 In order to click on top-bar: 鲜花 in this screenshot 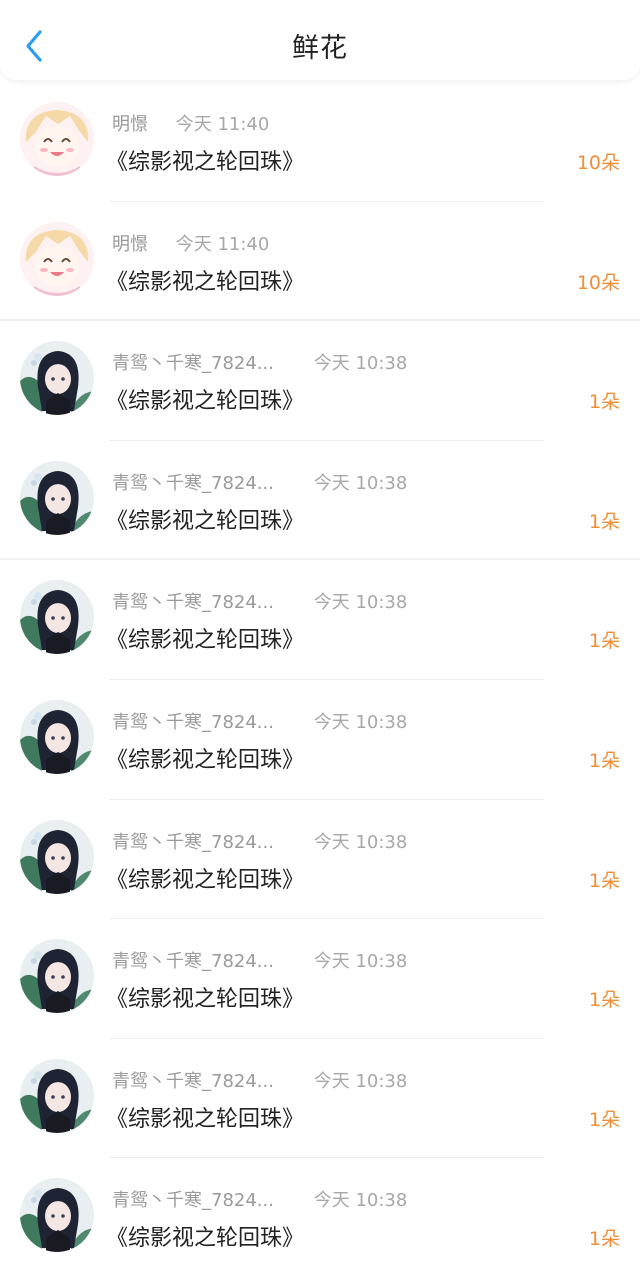, I will do `click(320, 40)`.